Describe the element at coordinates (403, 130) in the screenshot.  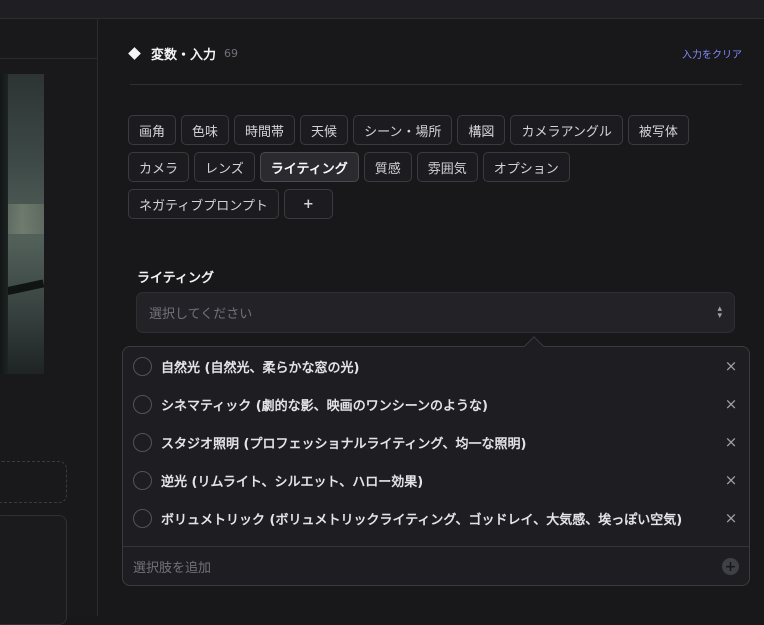
I see `tag-scene: シーン・場所` at that location.